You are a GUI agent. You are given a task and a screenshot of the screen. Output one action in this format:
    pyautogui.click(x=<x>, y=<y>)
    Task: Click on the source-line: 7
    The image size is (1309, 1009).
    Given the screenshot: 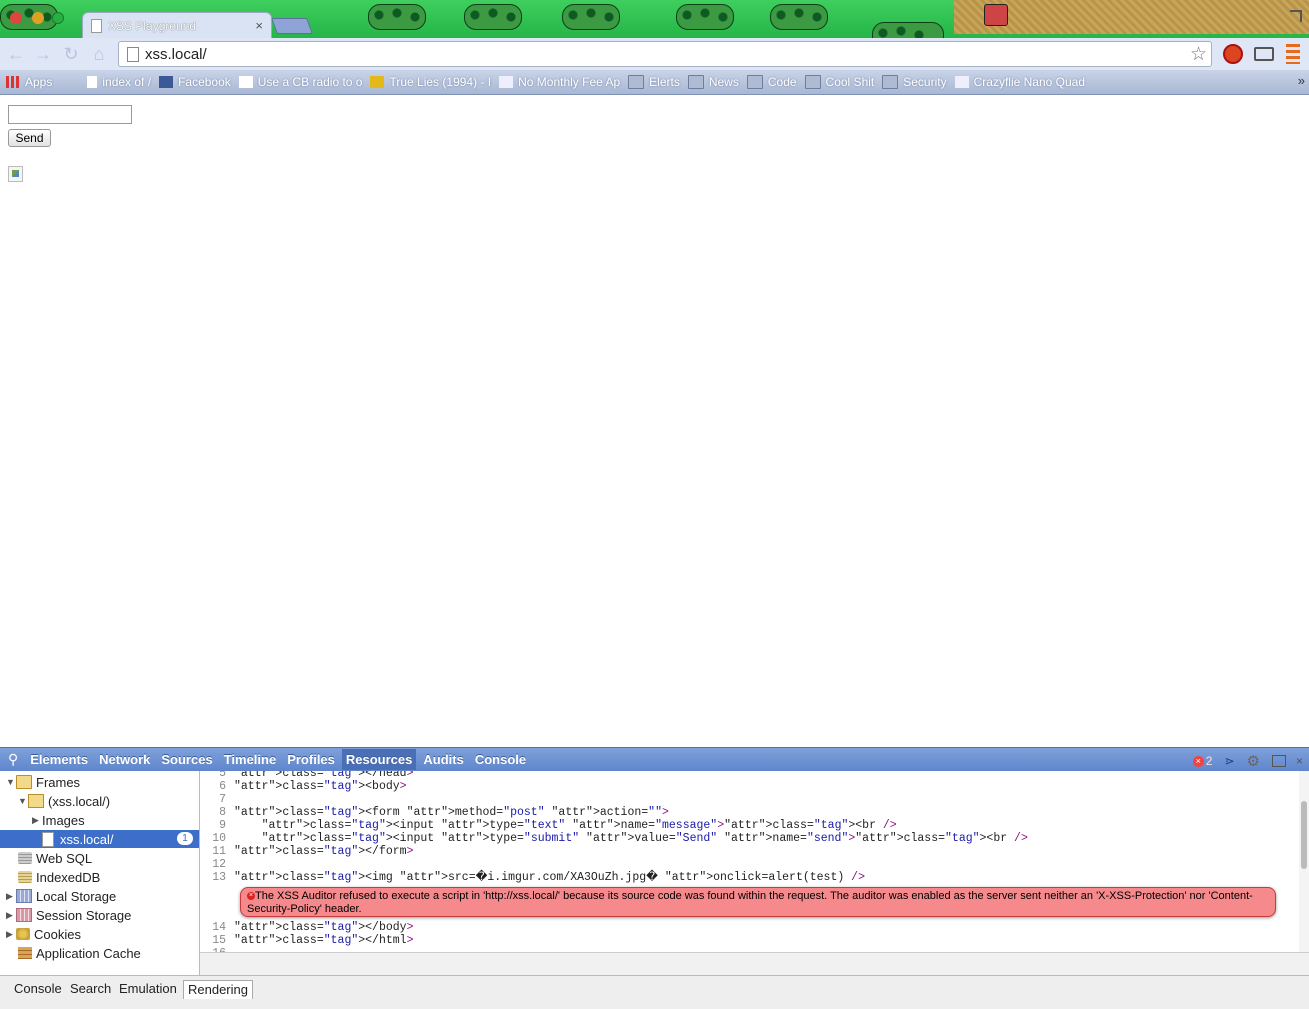 What is the action you would take?
    pyautogui.click(x=217, y=799)
    